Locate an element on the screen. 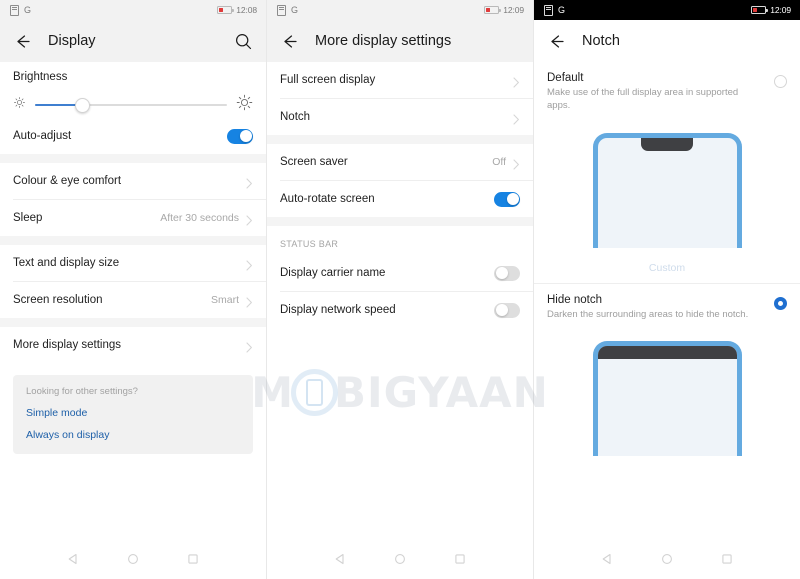 The width and height of the screenshot is (800, 579). row-text-and-display-size: Text and display size is located at coordinates (133, 263).